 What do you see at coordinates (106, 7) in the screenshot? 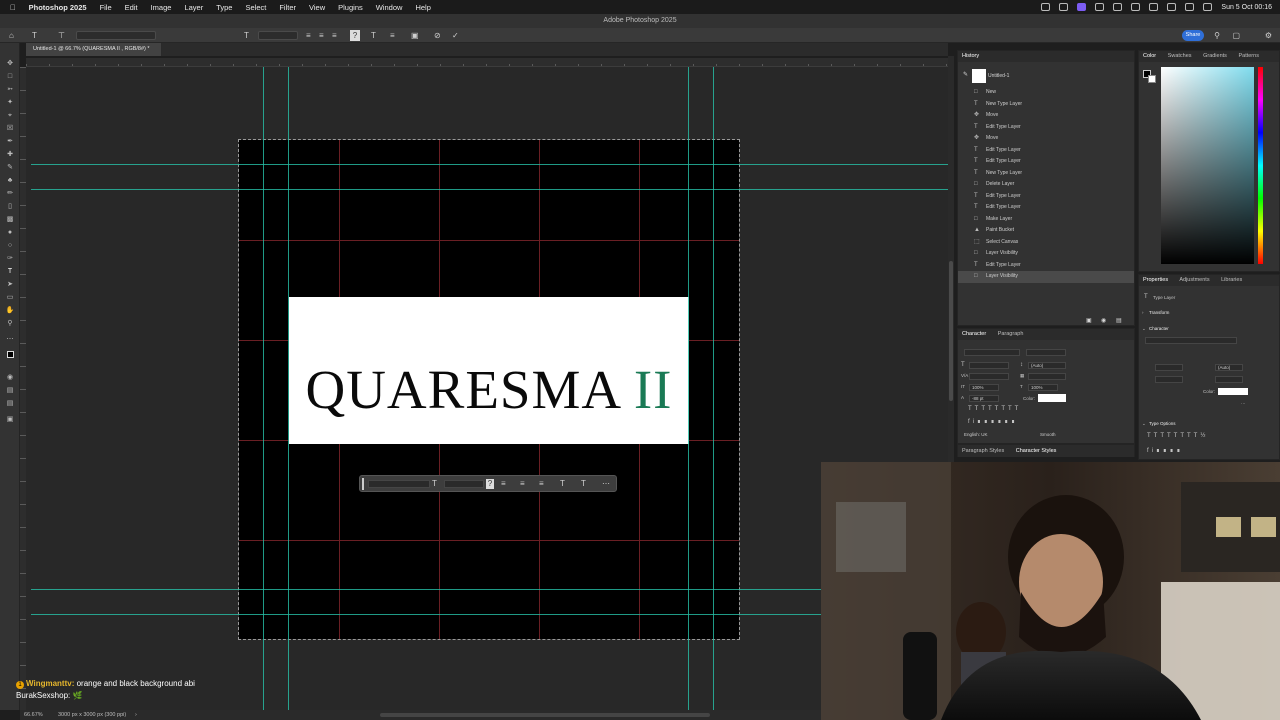
I see `menu-file: File` at bounding box center [106, 7].